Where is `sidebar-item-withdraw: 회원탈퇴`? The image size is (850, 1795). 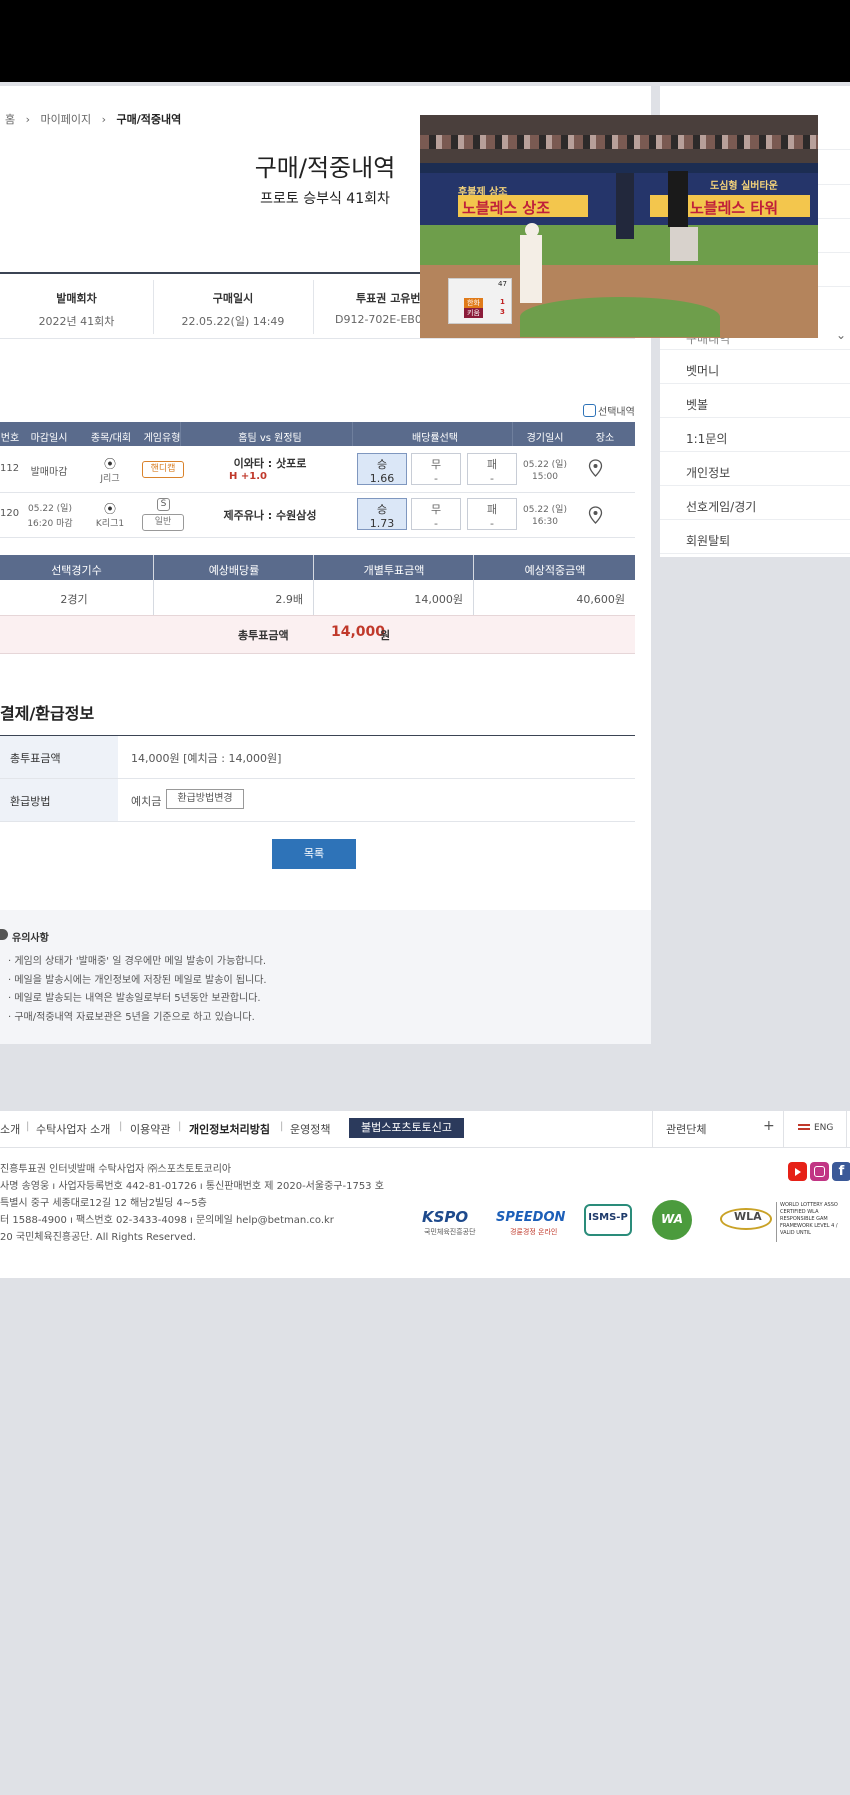
sidebar-item-withdraw: 회원탈퇴 is located at coordinates (708, 540).